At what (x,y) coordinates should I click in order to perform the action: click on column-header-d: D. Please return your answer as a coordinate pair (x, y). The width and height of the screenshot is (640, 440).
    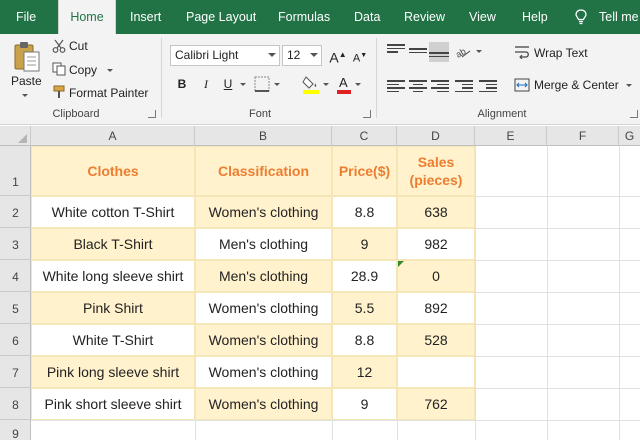
    Looking at the image, I should click on (436, 136).